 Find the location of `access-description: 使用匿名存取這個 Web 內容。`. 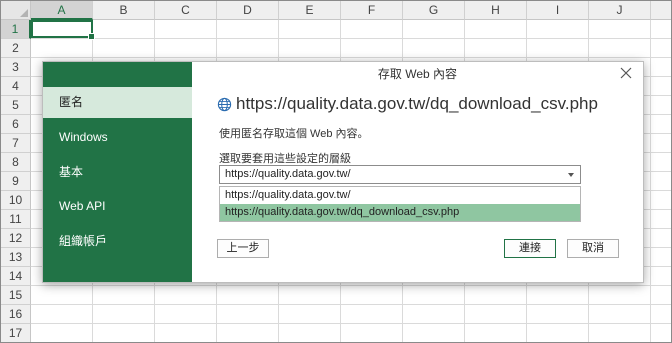

access-description: 使用匿名存取這個 Web 內容。 is located at coordinates (294, 134).